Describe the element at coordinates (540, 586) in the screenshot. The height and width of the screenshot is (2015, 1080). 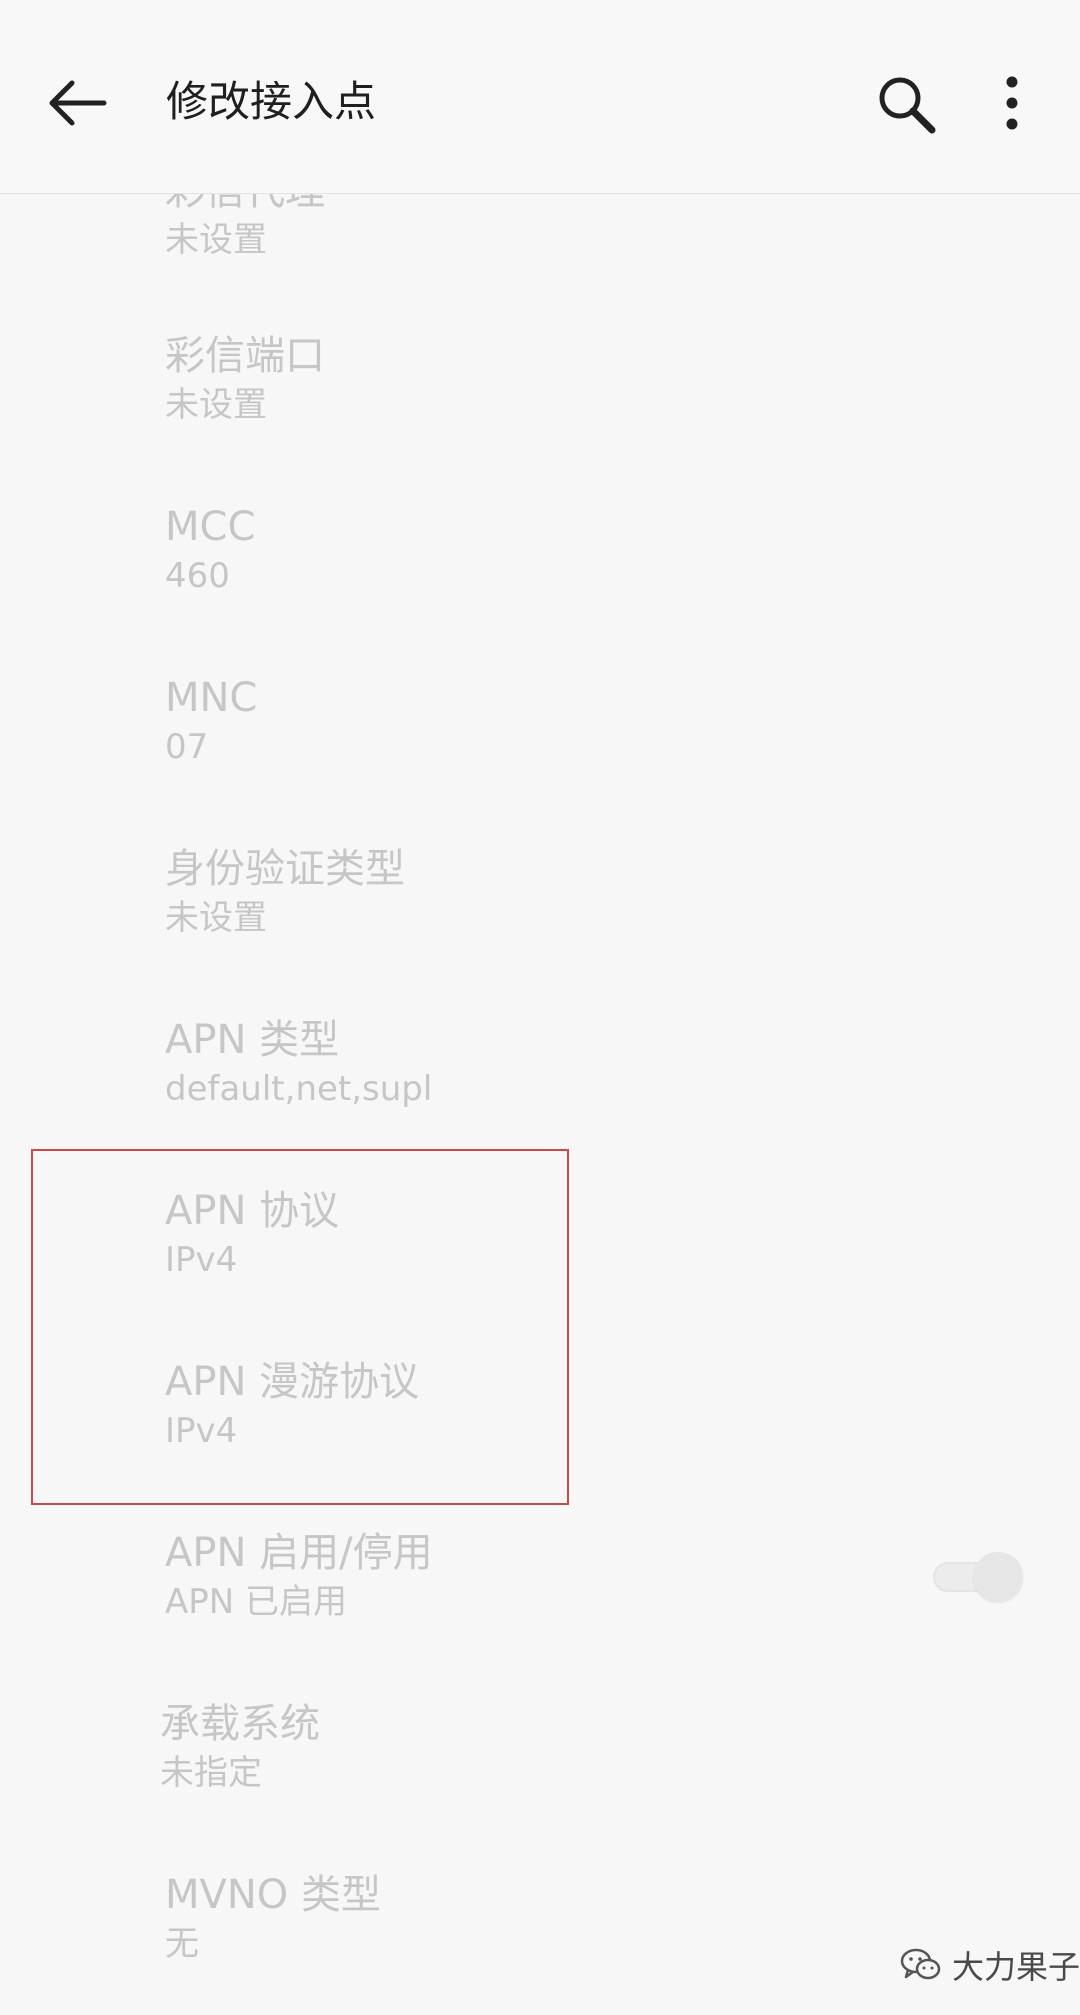
I see `list-item-mcc: MCC 460` at that location.